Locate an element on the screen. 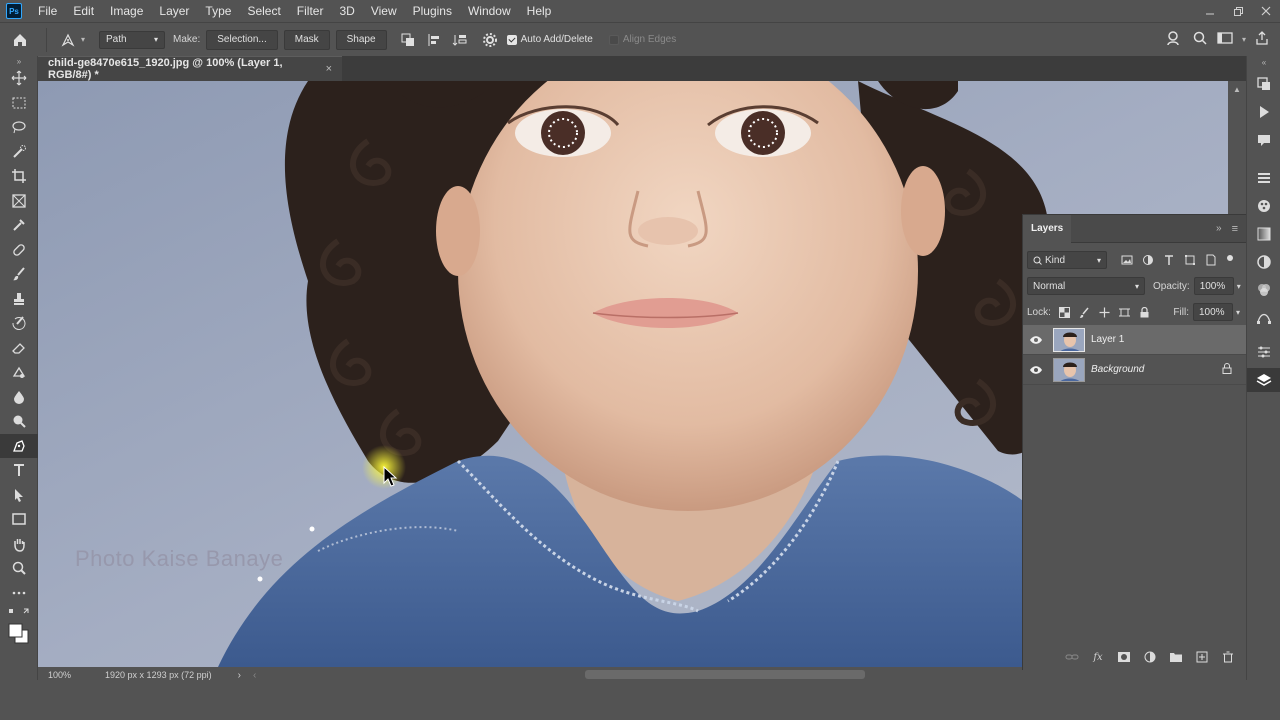 The image size is (1280, 720). adjustments-panel-icon is located at coordinates (1263, 262).